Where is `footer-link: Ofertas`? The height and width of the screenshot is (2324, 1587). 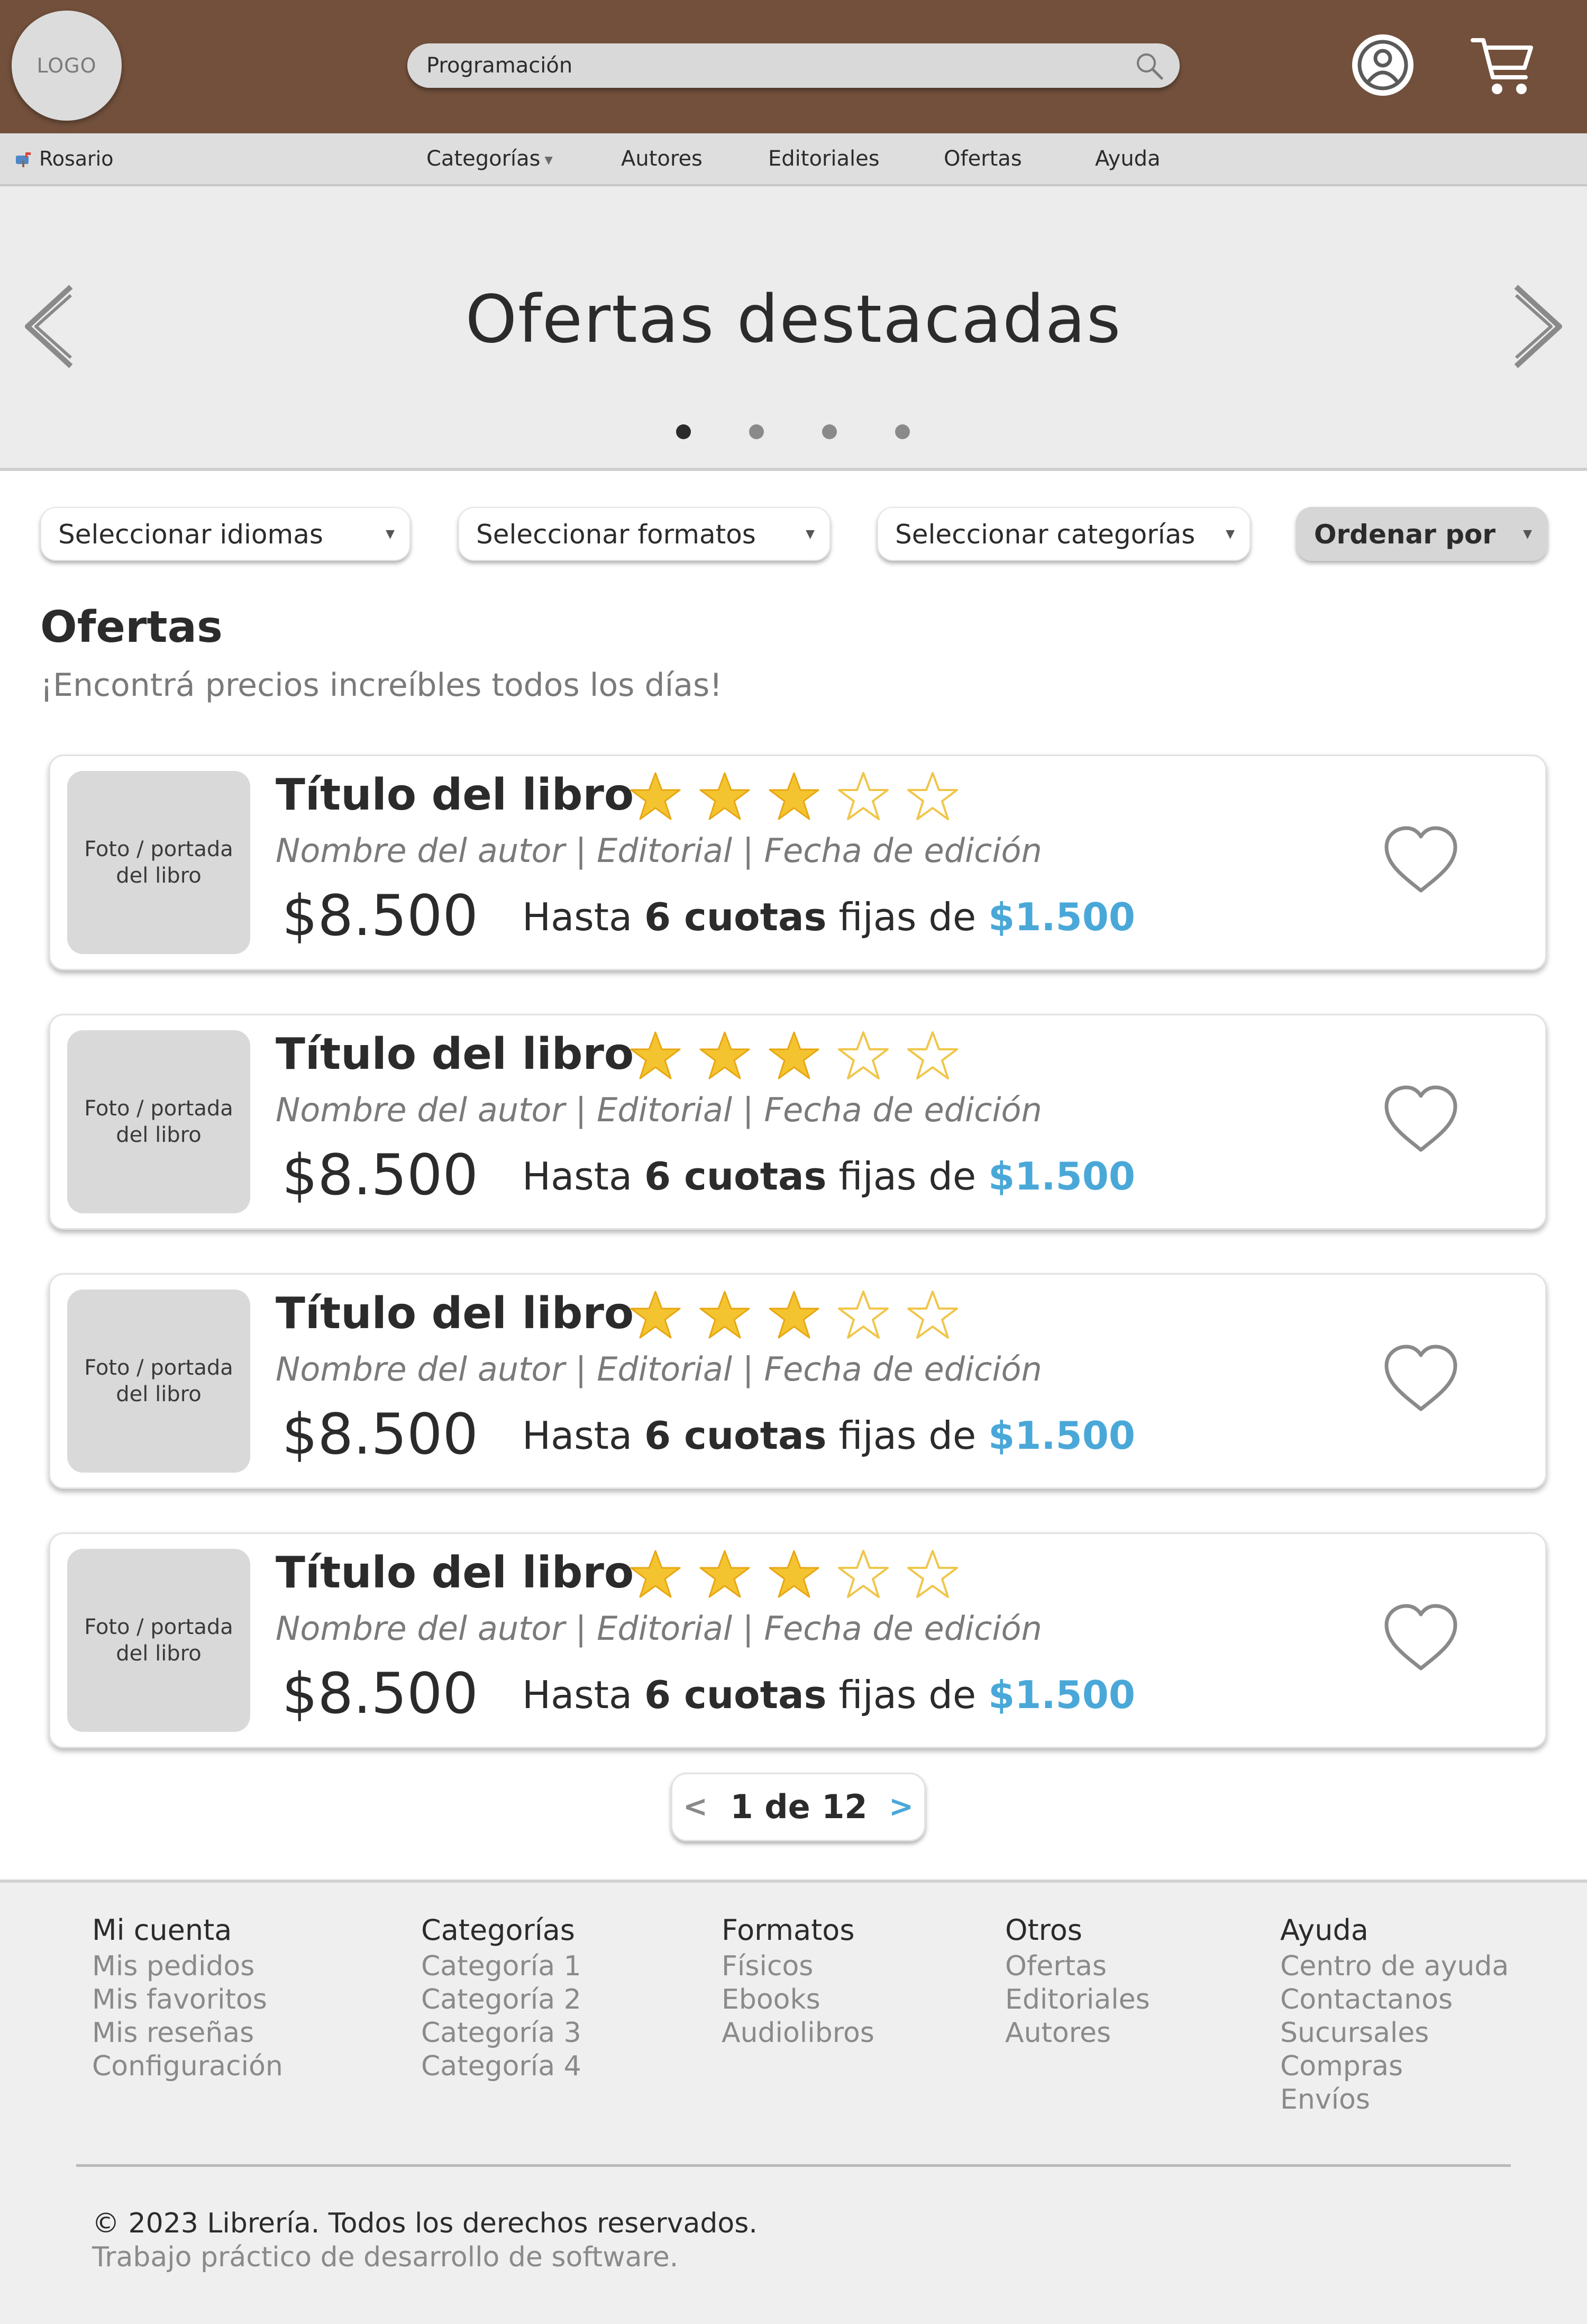
footer-link: Ofertas is located at coordinates (1077, 1966).